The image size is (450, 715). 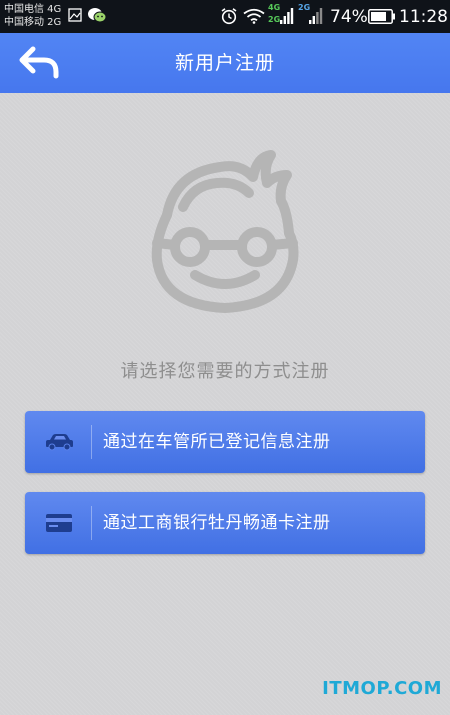 I want to click on card-icon, so click(x=59, y=523).